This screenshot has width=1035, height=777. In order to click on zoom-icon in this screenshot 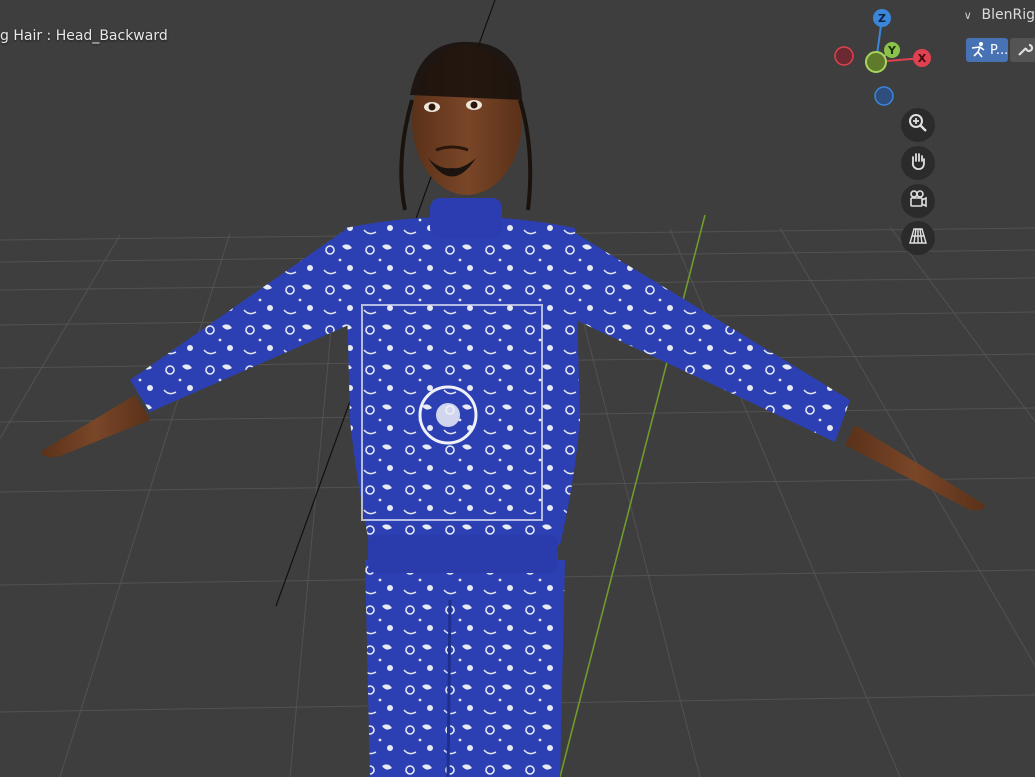, I will do `click(918, 125)`.